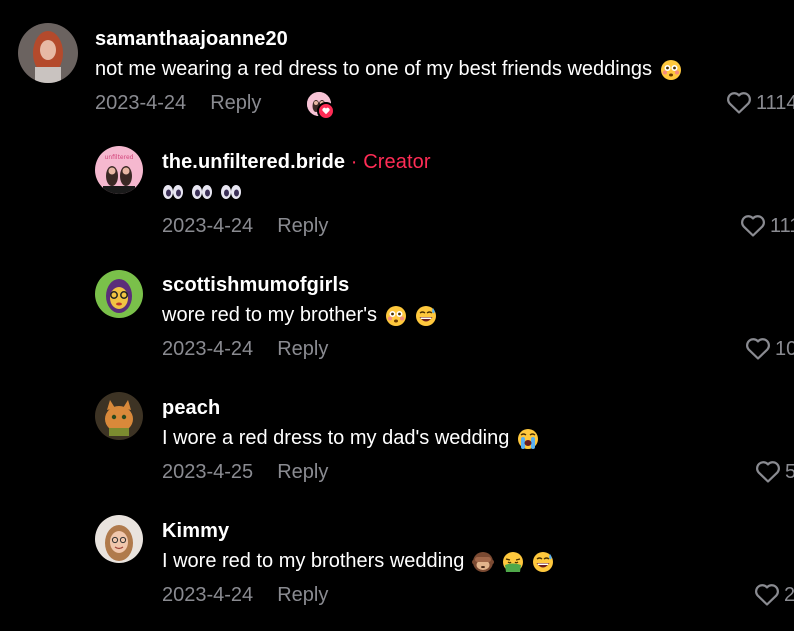 The height and width of the screenshot is (631, 794). I want to click on creator-badge: Creator, so click(397, 162).